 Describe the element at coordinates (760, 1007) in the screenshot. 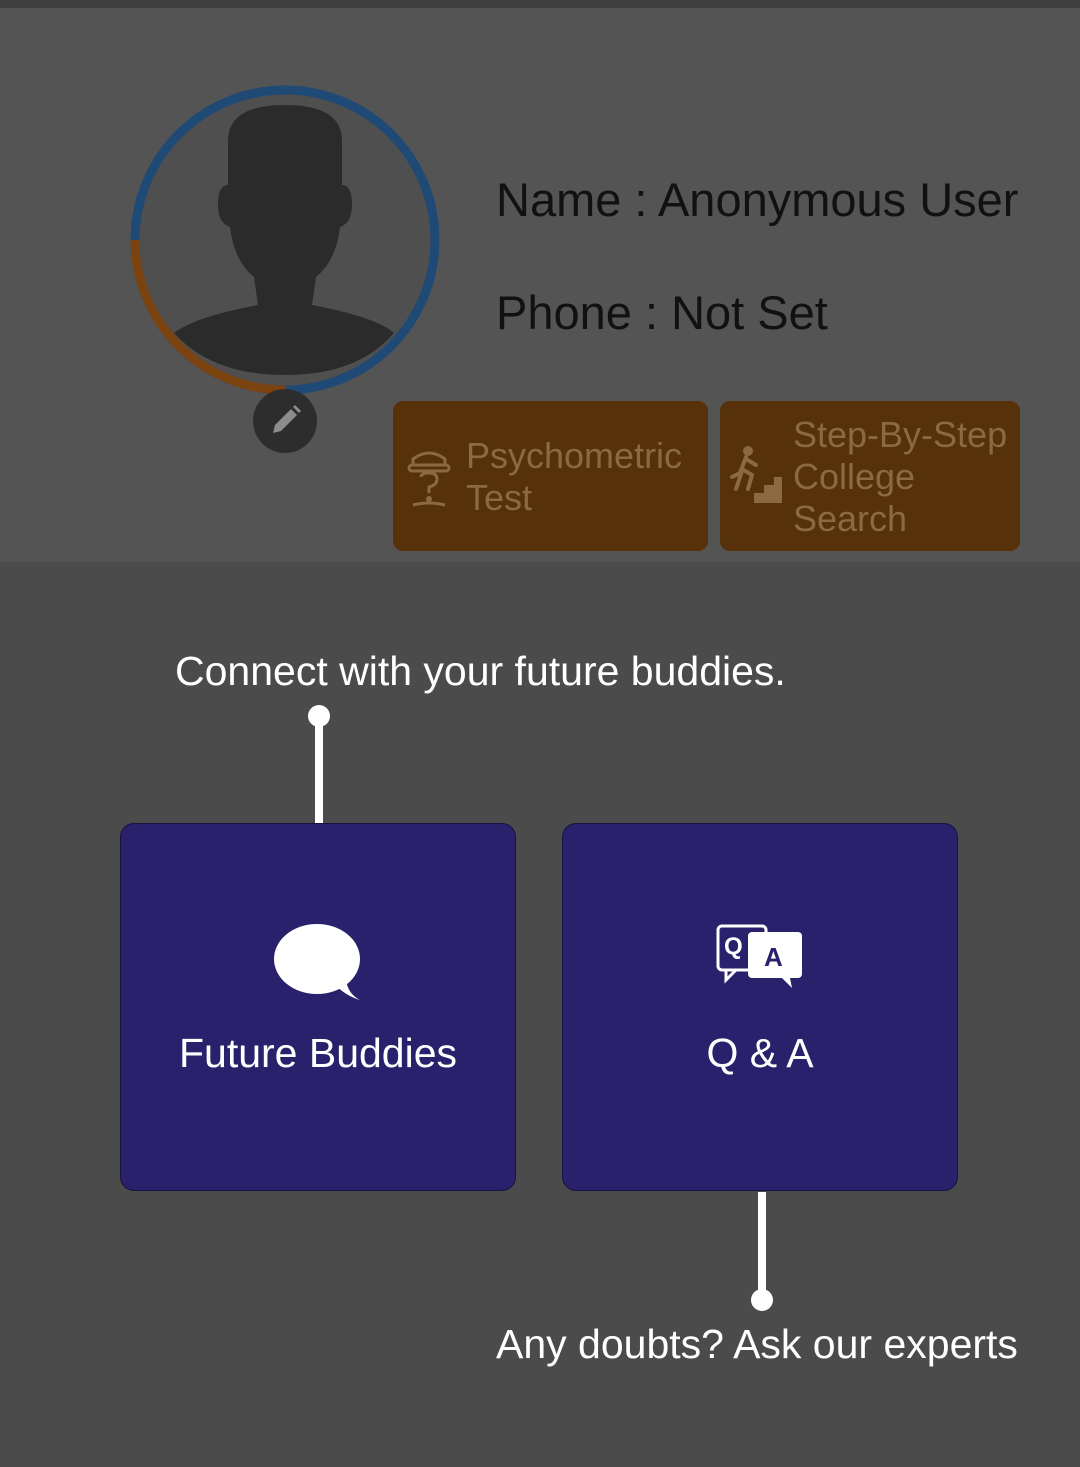

I see `qa-card: Q A Q & A` at that location.